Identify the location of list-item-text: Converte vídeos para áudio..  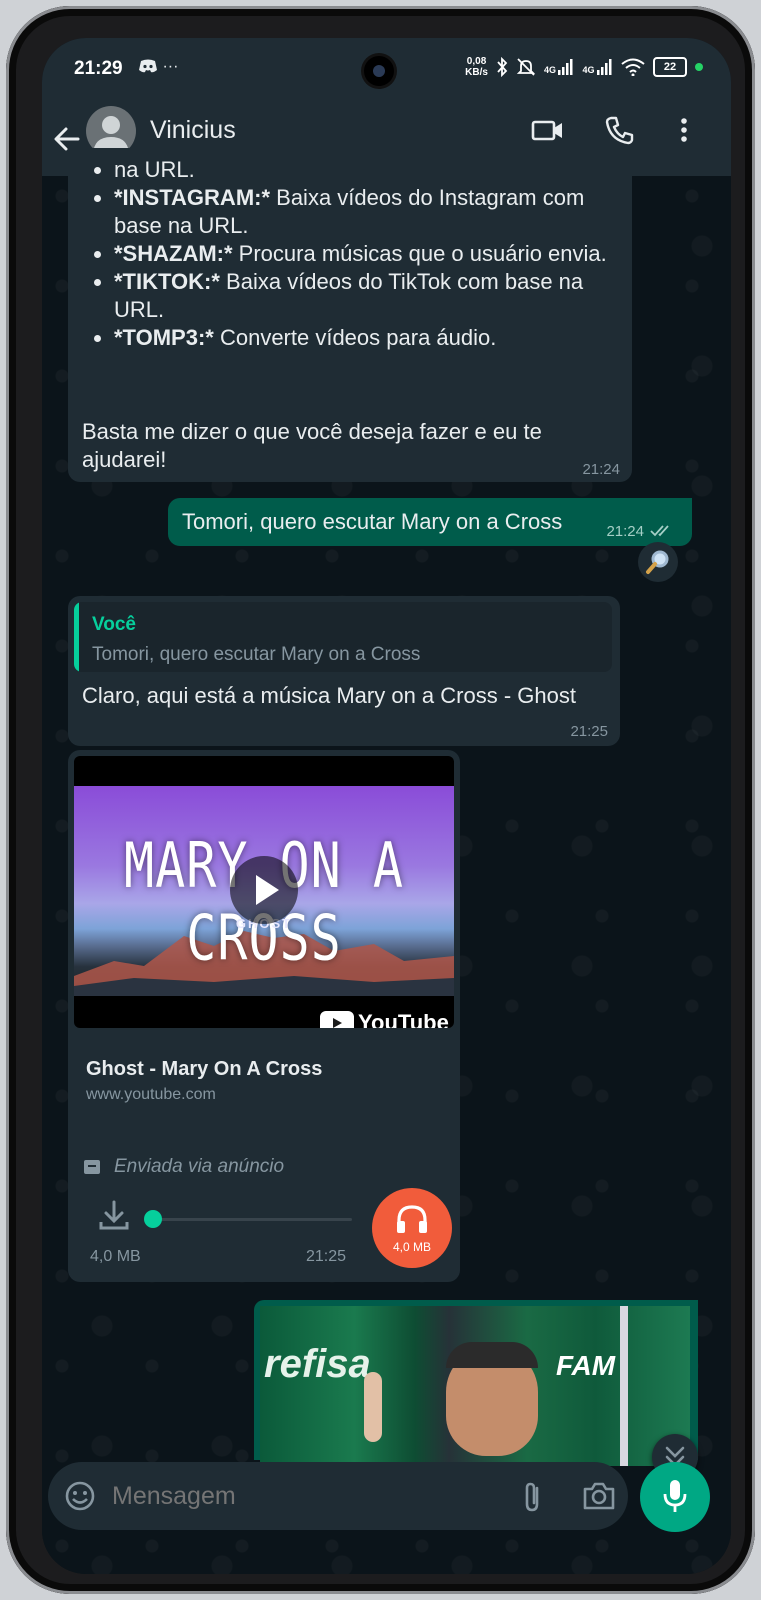
(355, 337).